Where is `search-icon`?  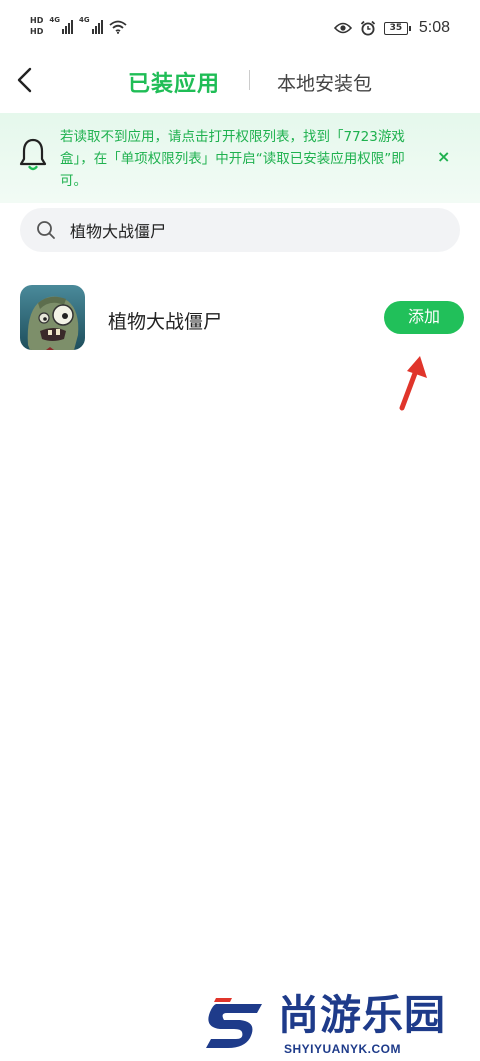 search-icon is located at coordinates (46, 230).